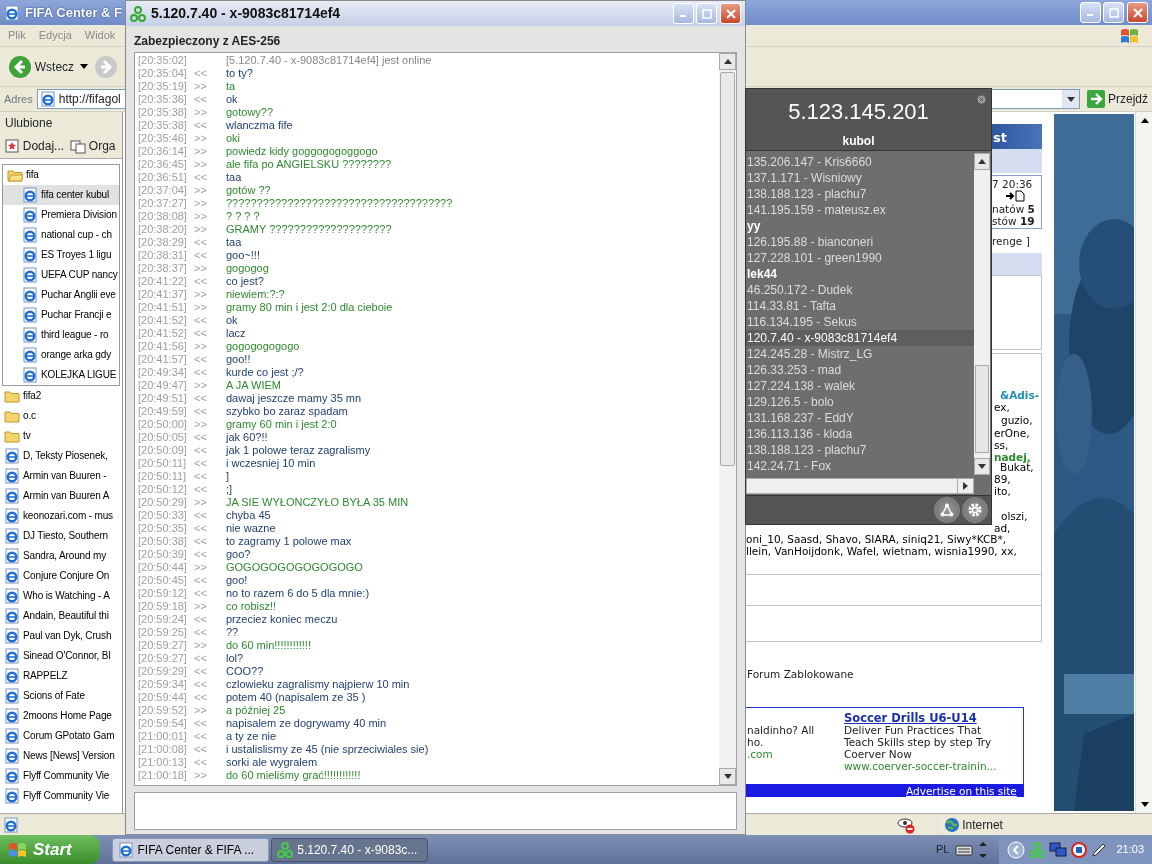 The height and width of the screenshot is (864, 1152). What do you see at coordinates (61, 715) in the screenshot?
I see `favorite-item: 2moons Home Page` at bounding box center [61, 715].